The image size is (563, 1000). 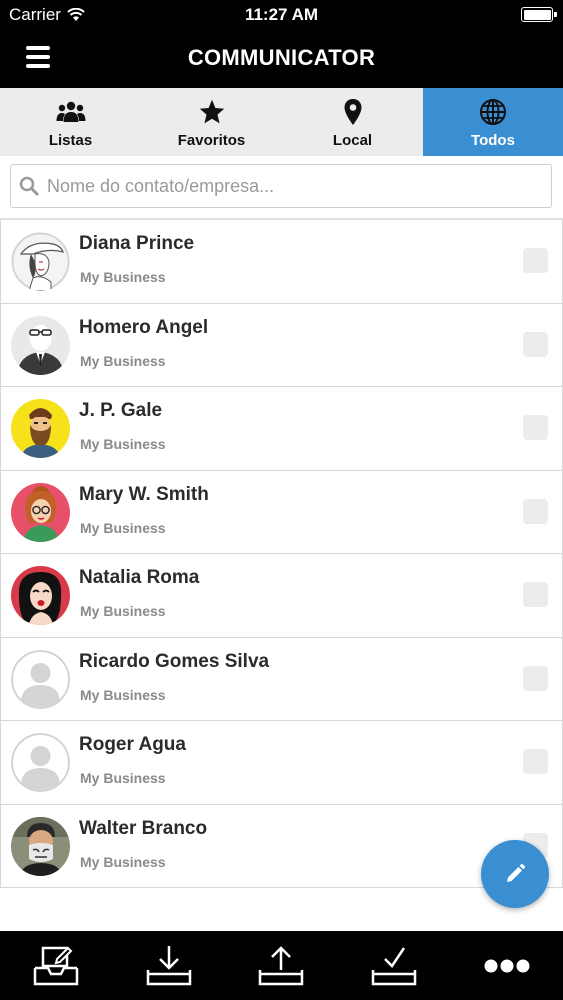 I want to click on confirm-button, so click(x=394, y=965).